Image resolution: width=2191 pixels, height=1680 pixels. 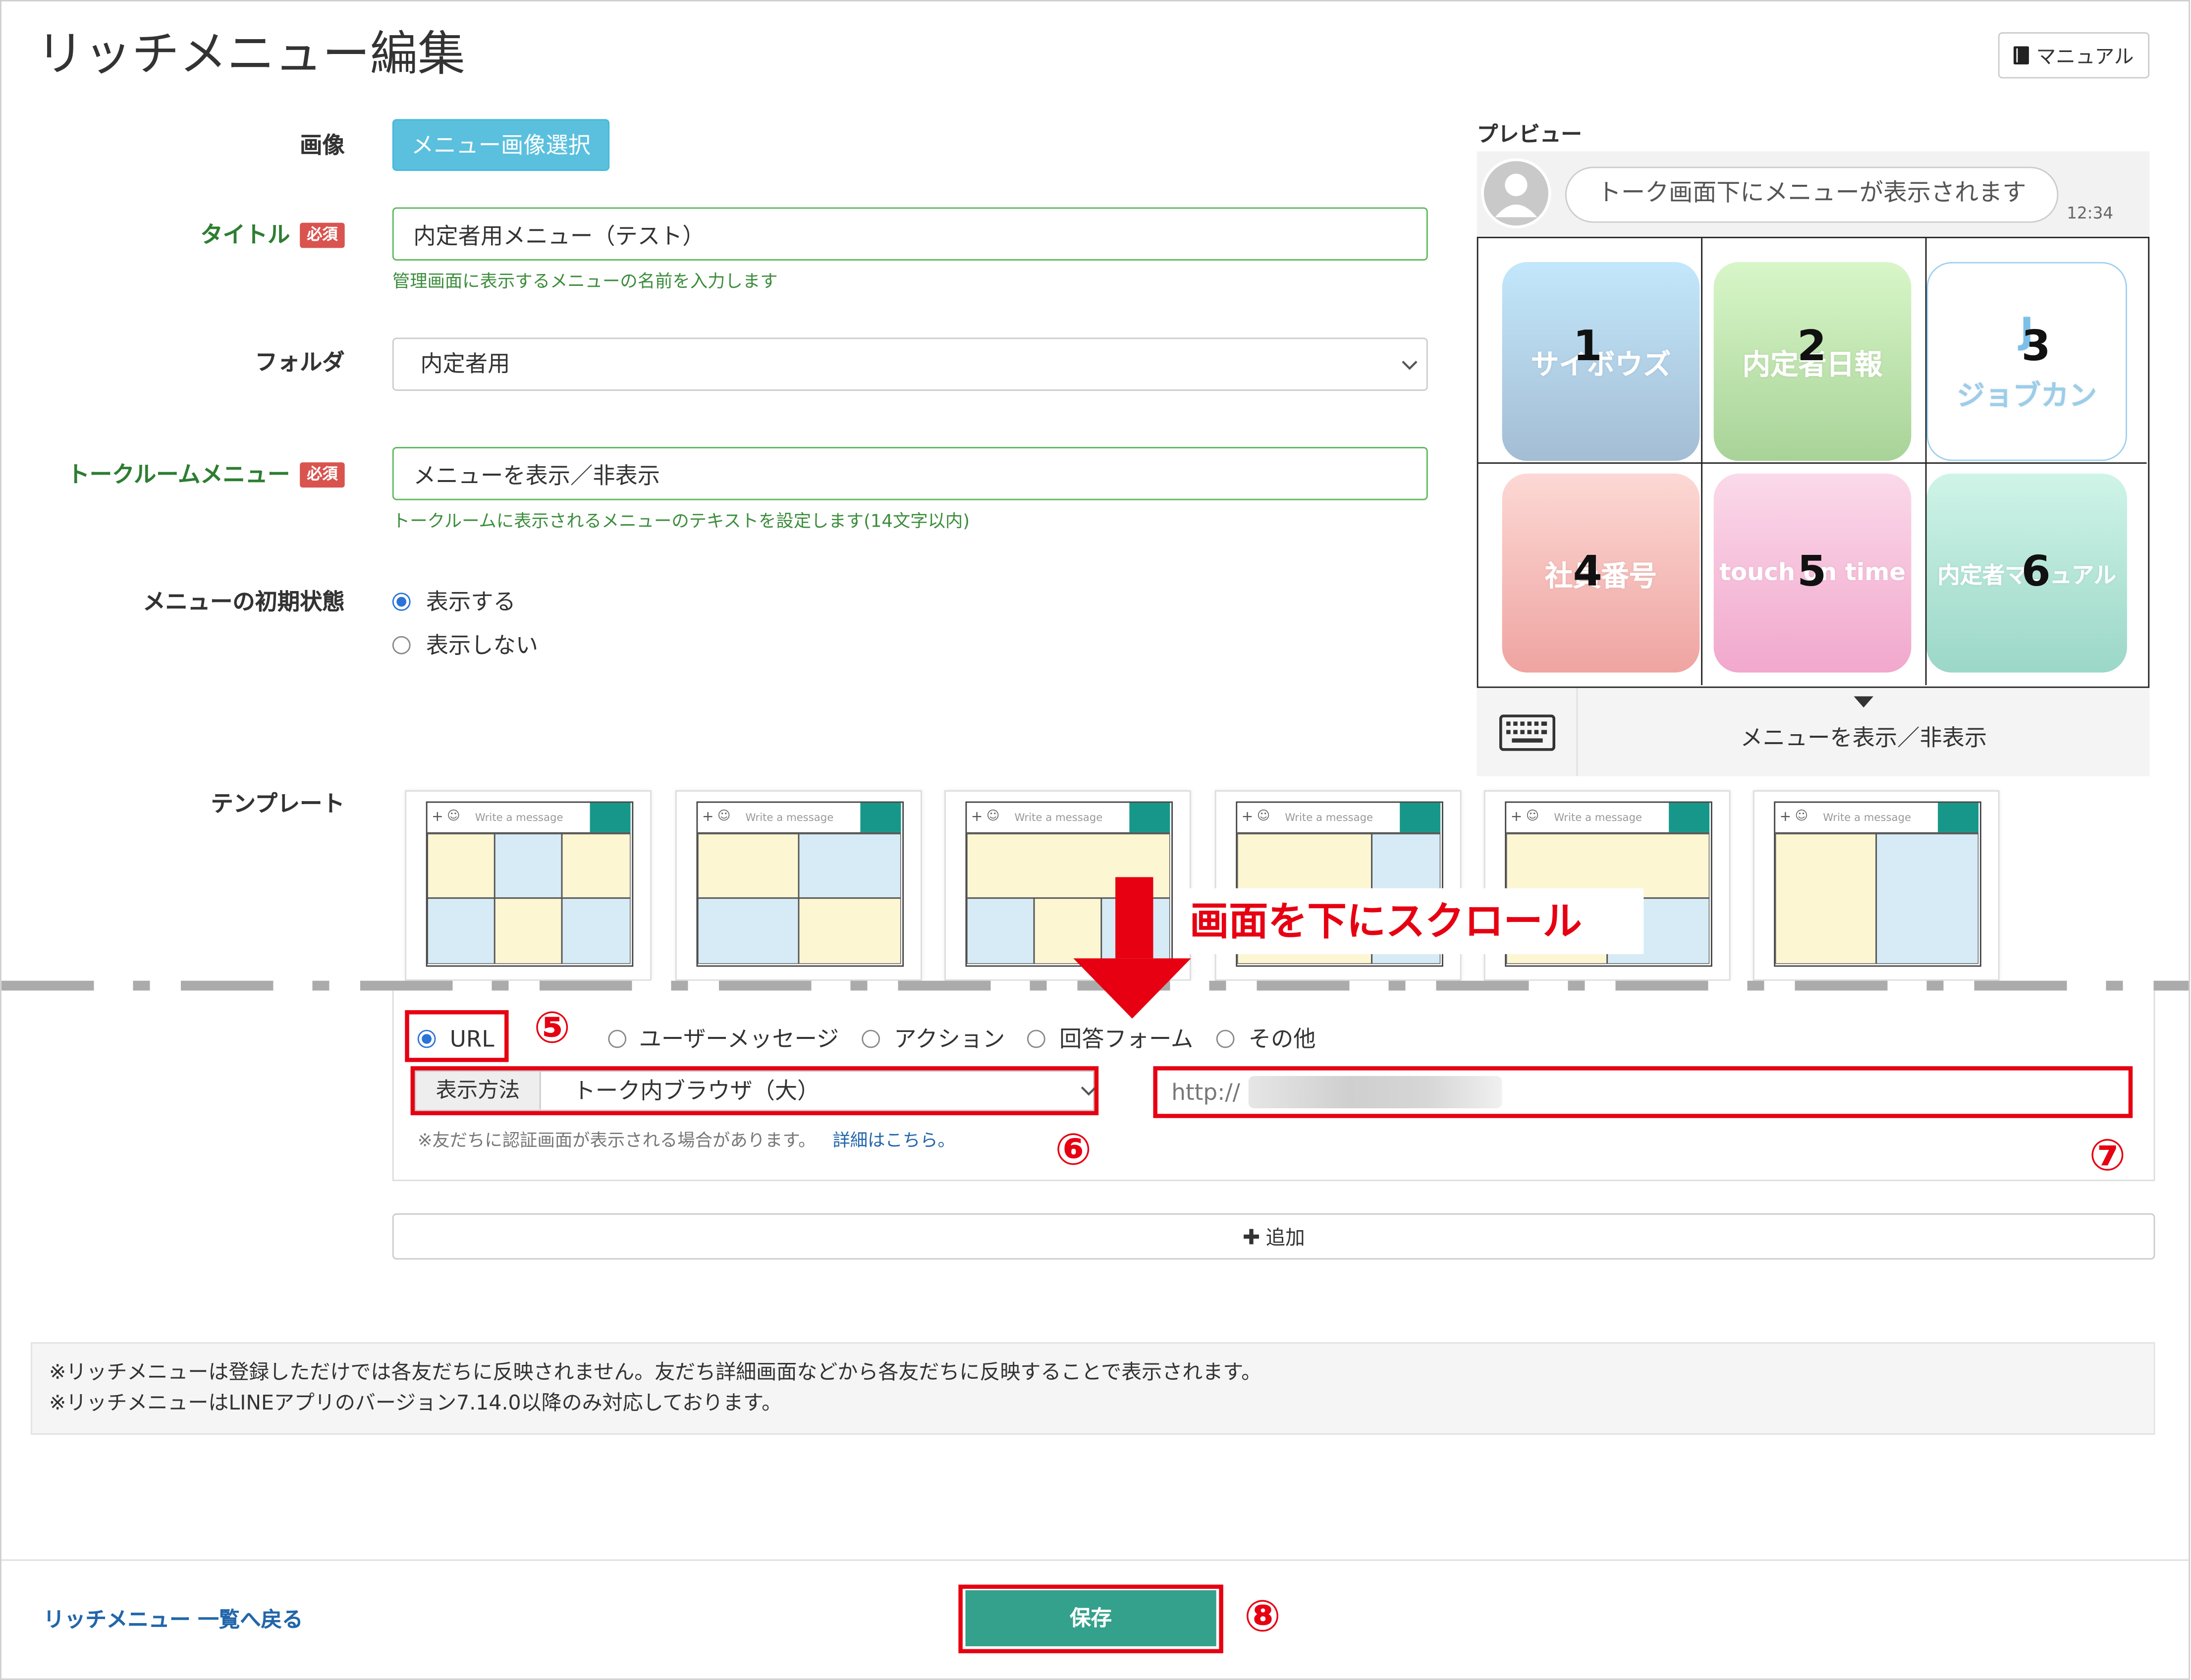 I want to click on initial-state-label: メニューの初期状態, so click(x=244, y=602).